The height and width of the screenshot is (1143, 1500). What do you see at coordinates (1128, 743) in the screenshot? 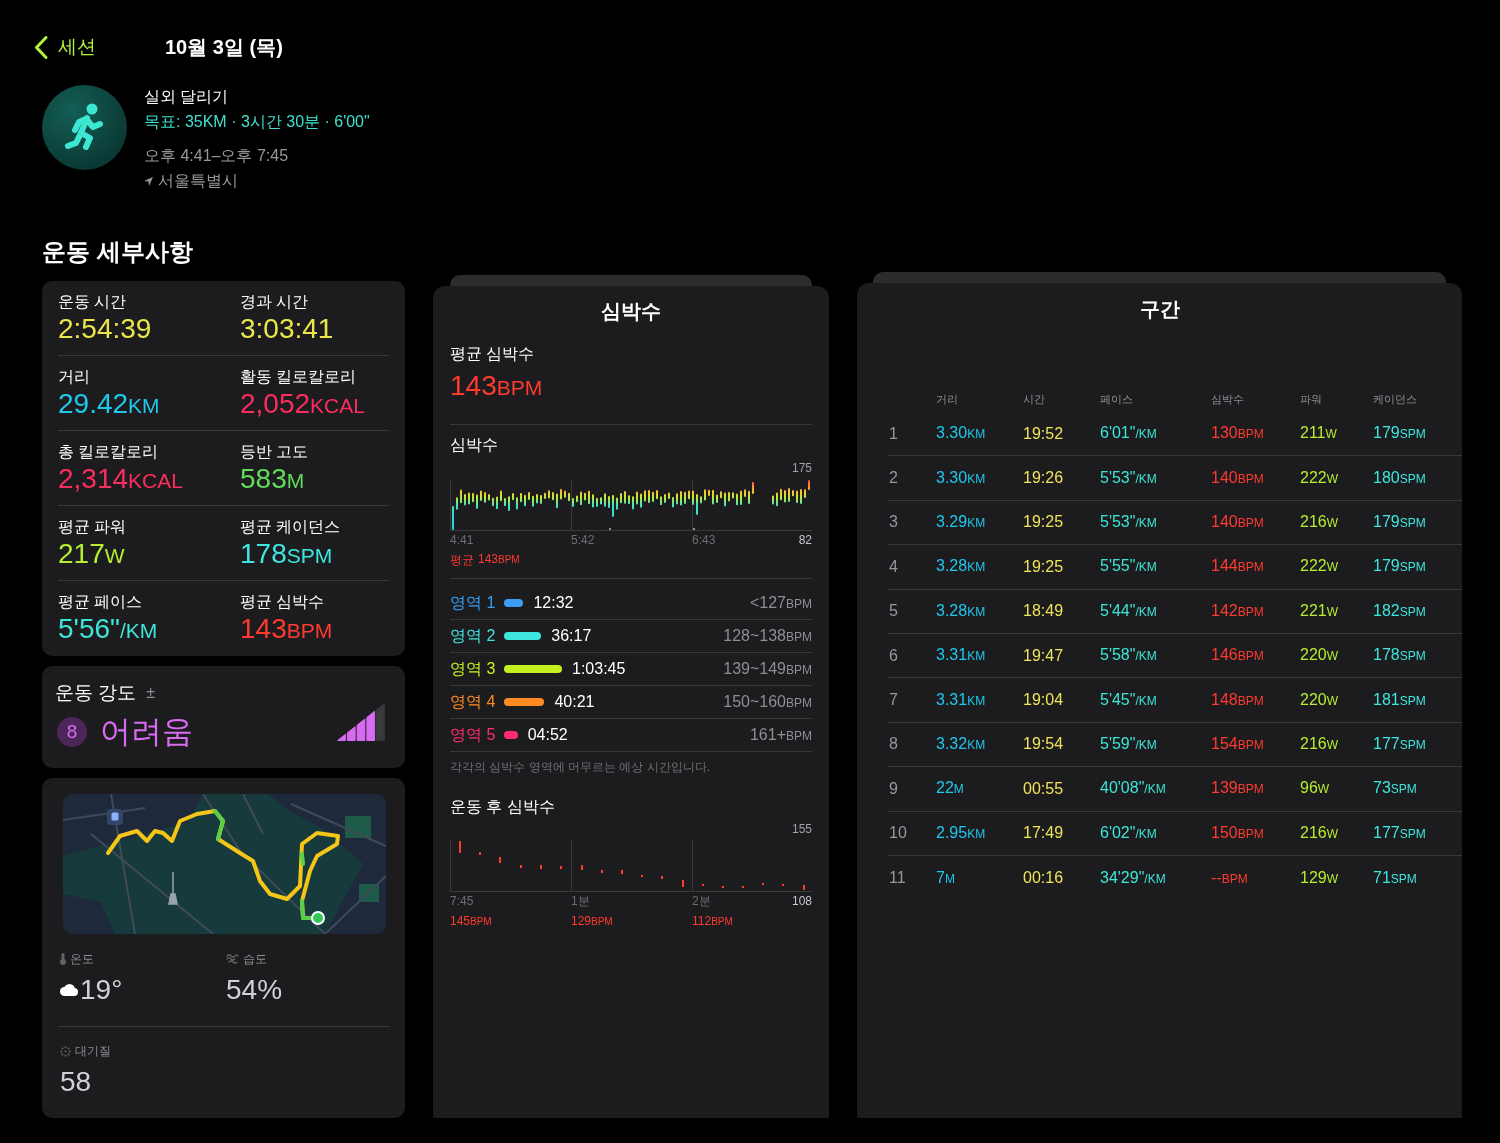
I see `split-value: 5'59"/KM` at bounding box center [1128, 743].